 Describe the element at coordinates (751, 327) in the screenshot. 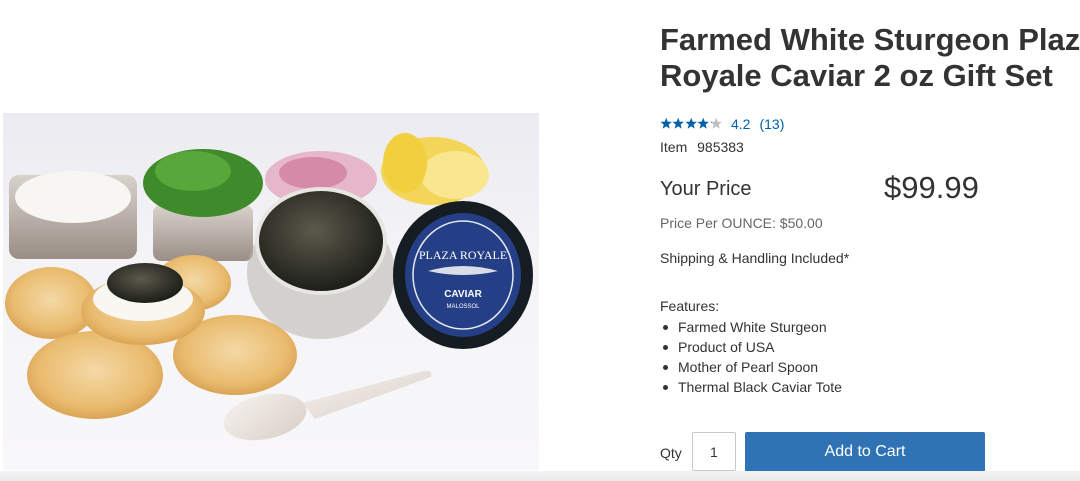

I see `feature-item: Farmed White Sturgeon` at that location.